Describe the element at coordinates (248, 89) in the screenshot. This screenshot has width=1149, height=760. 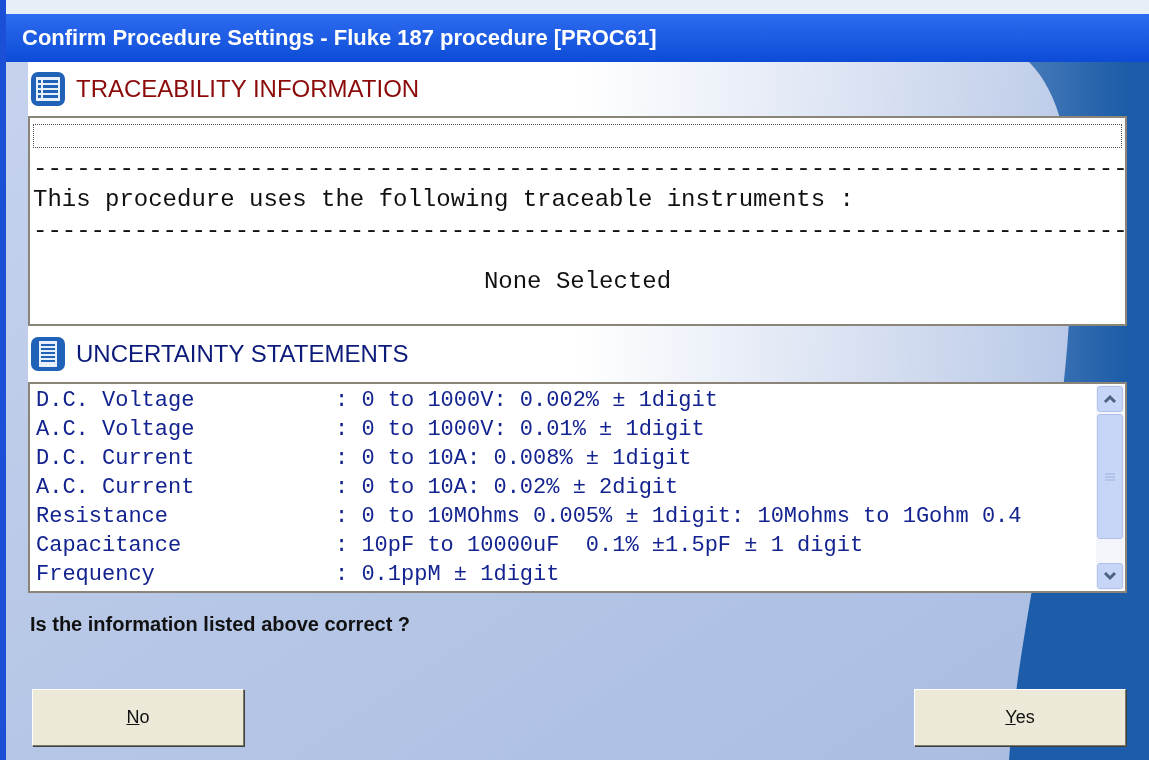
I see `section-heading: TRACEABILITY INFORMATION` at that location.